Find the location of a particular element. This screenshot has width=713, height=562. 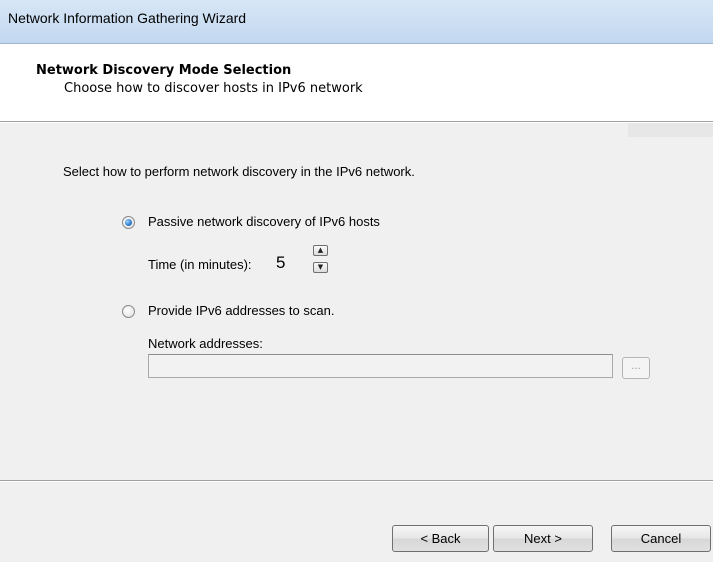

cancel-button: Cancel is located at coordinates (661, 538).